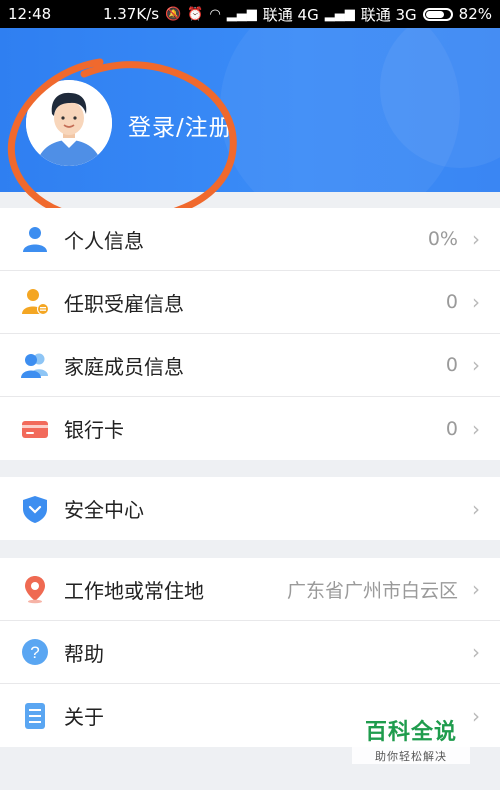 The width and height of the screenshot is (500, 790). Describe the element at coordinates (241, 14) in the screenshot. I see `signal-icon-1: ▂▄▆` at that location.